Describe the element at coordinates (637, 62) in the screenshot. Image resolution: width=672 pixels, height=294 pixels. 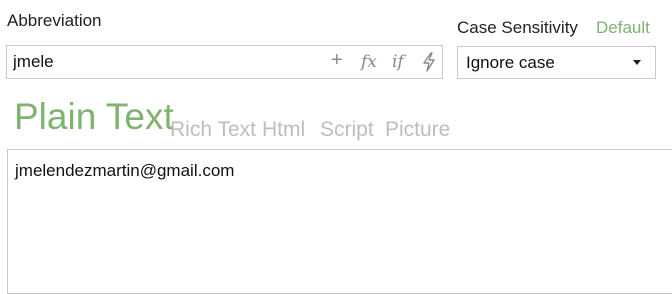
I see `chevron-down-icon` at that location.